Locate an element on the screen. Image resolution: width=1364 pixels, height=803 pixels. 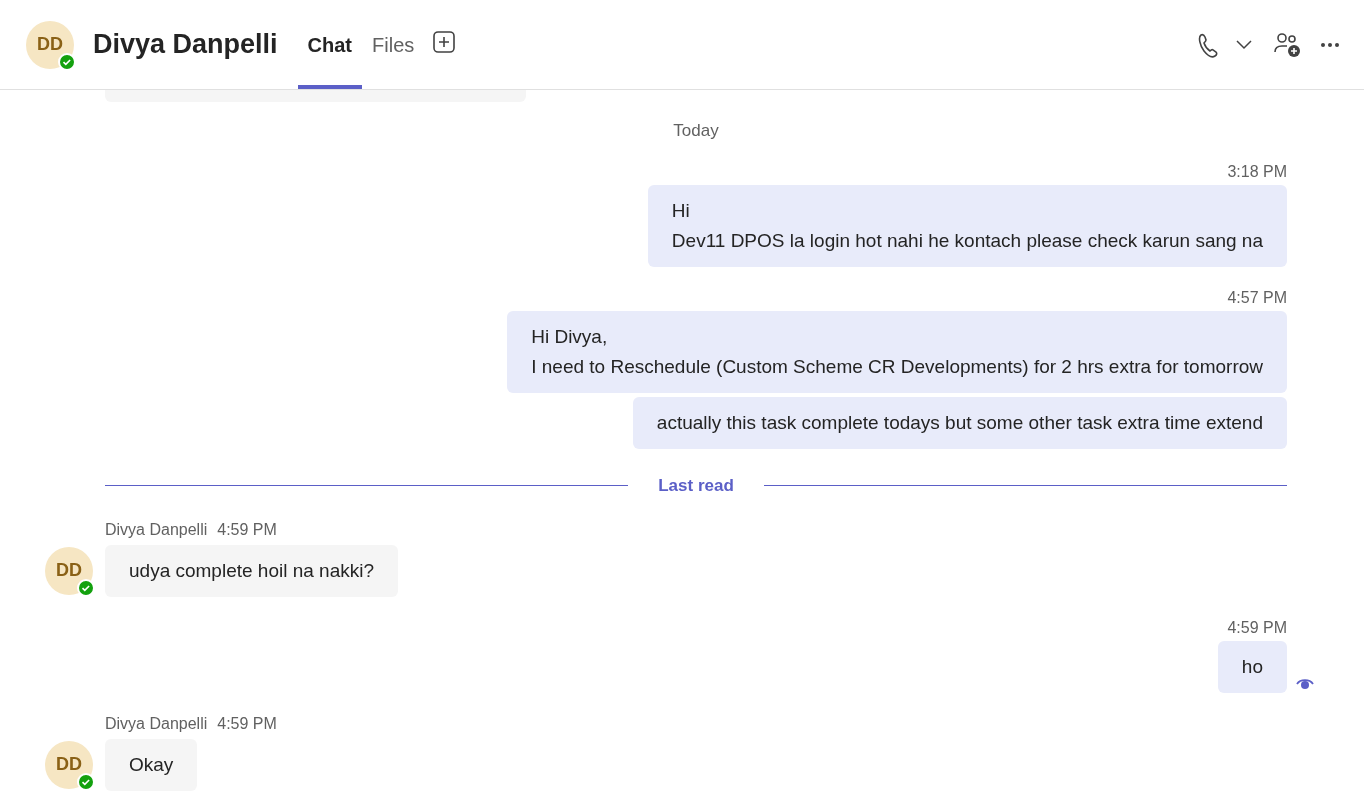
chat-title: Divya Danpelli is located at coordinates (185, 45).